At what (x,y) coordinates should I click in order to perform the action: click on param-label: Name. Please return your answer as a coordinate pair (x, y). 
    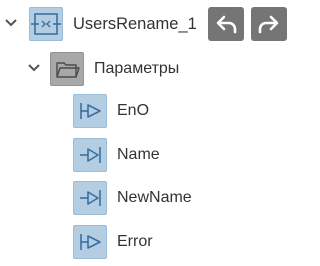
    Looking at the image, I should click on (138, 154).